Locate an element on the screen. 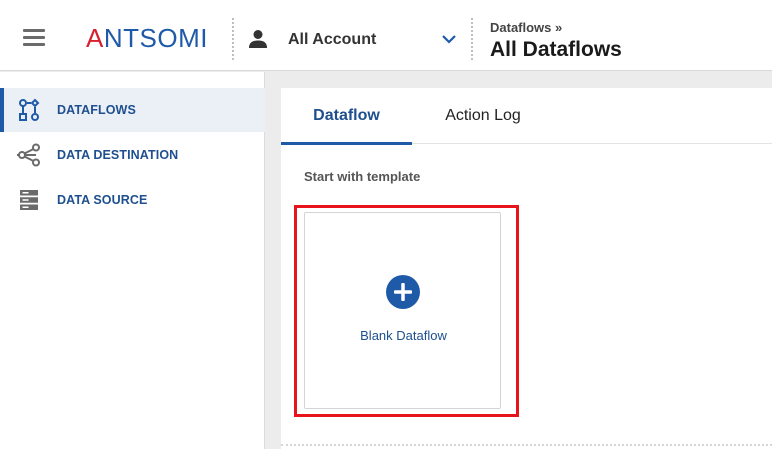 This screenshot has height=449, width=772. section-title: Start with template is located at coordinates (362, 176).